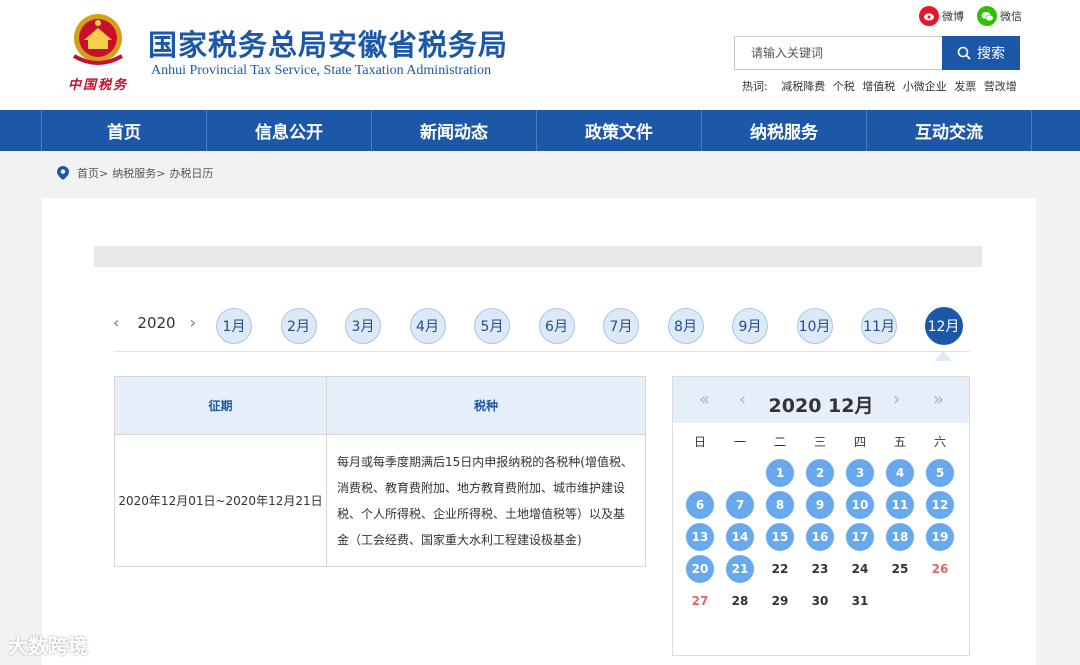 The height and width of the screenshot is (665, 1080). I want to click on breadcrumb: 首页> 纳税服务> 办税日历, so click(135, 173).